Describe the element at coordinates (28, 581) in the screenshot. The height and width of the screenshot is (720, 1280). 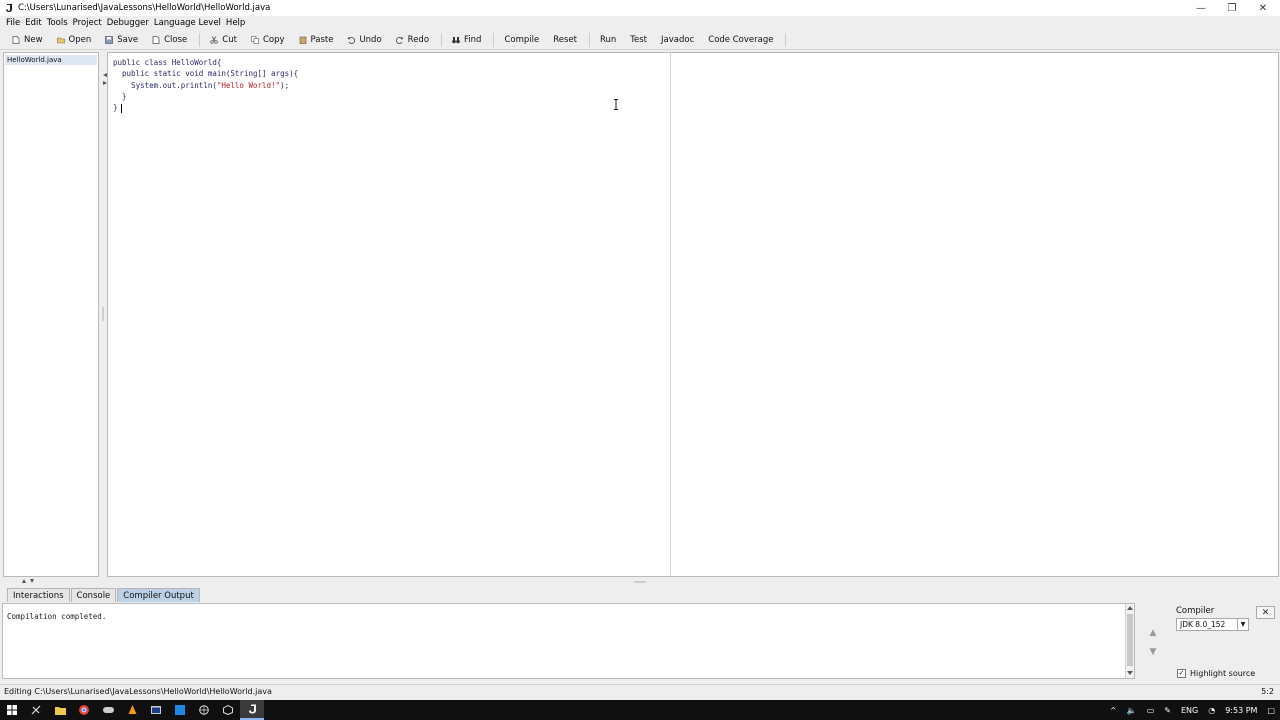
I see `splitter-arrows-icon` at that location.